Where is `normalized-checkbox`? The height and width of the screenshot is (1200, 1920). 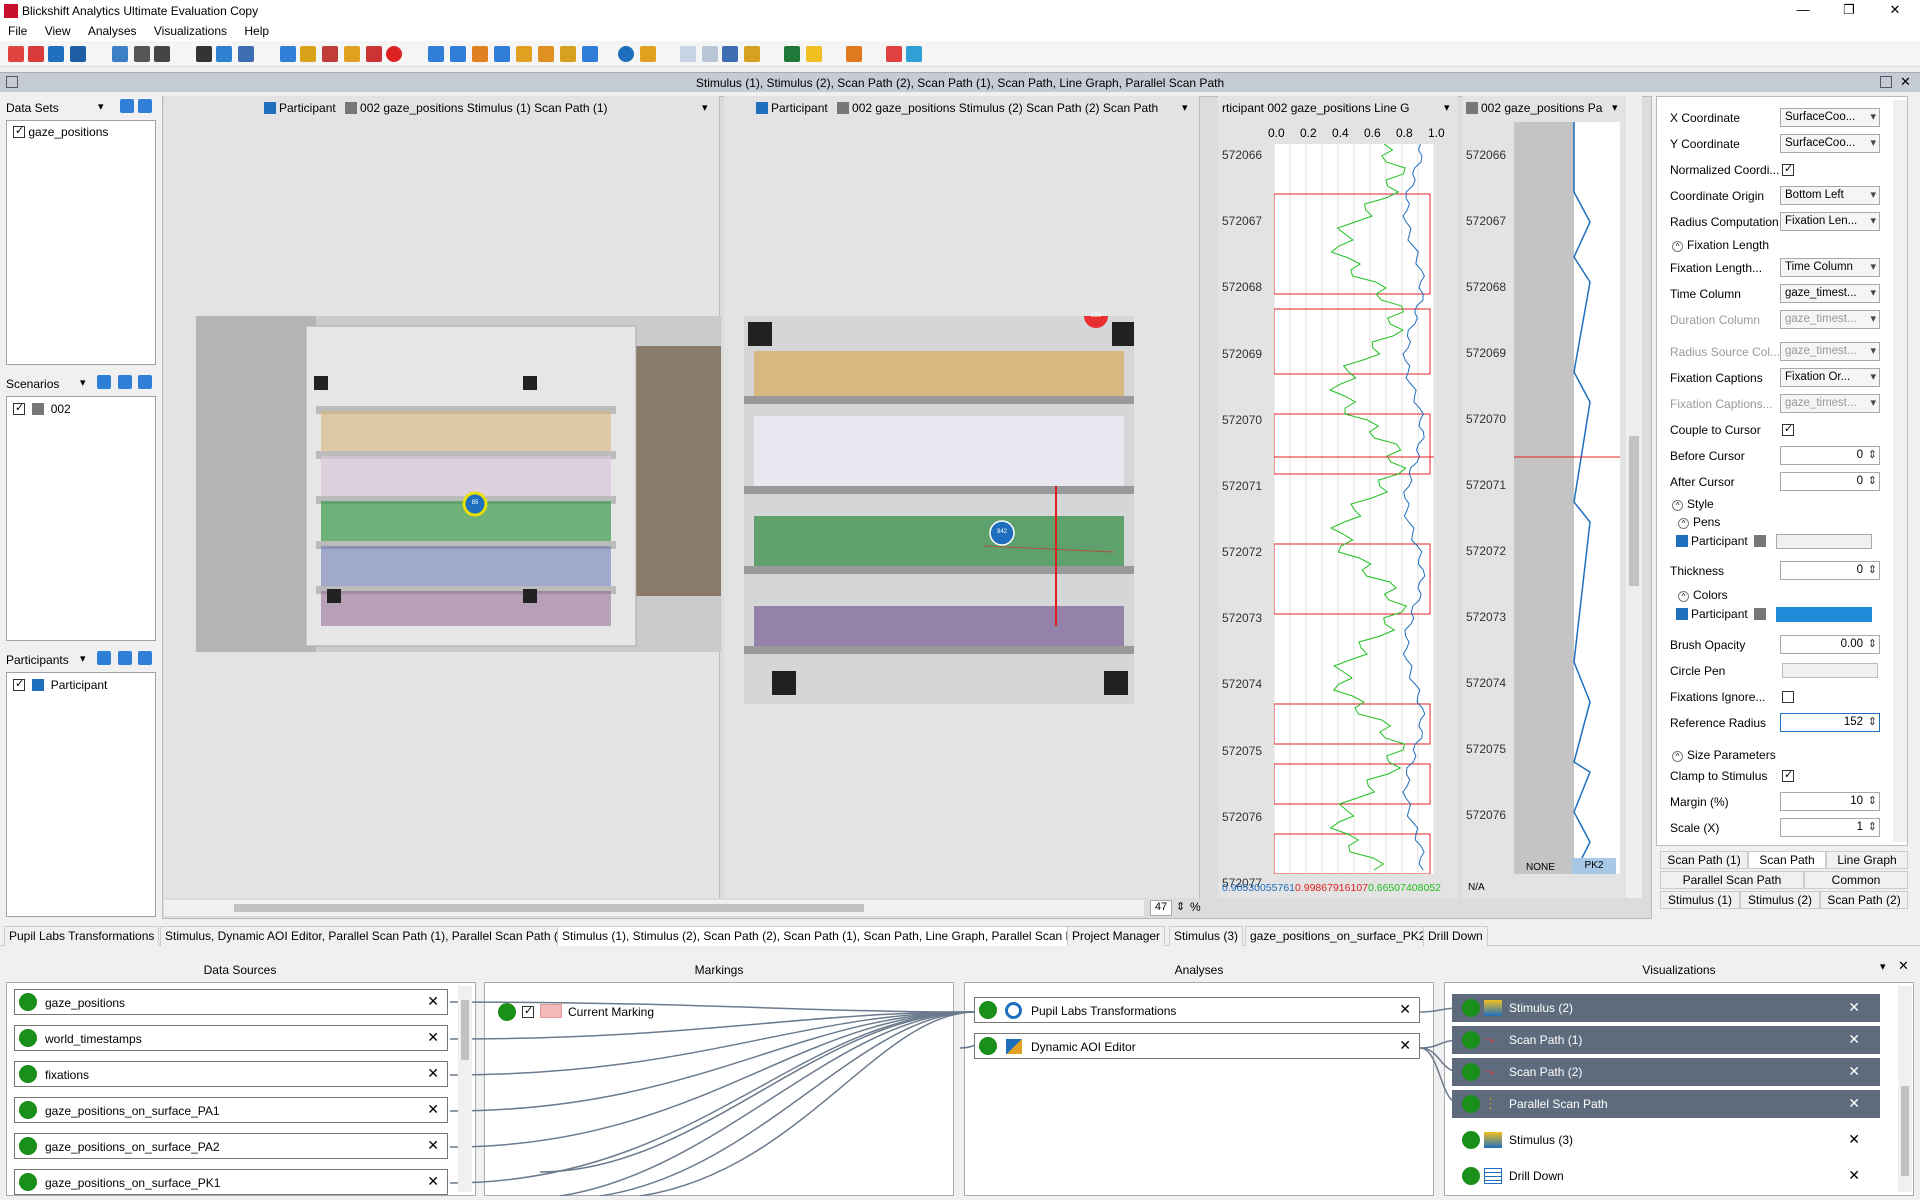 normalized-checkbox is located at coordinates (1788, 169).